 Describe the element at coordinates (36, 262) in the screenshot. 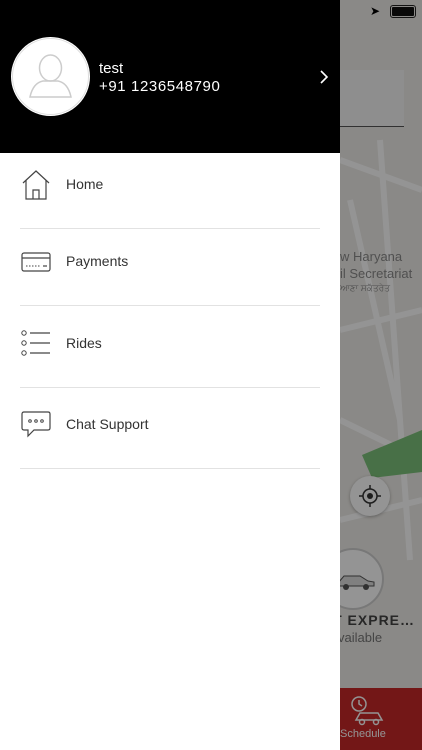

I see `credit-card-icon` at that location.